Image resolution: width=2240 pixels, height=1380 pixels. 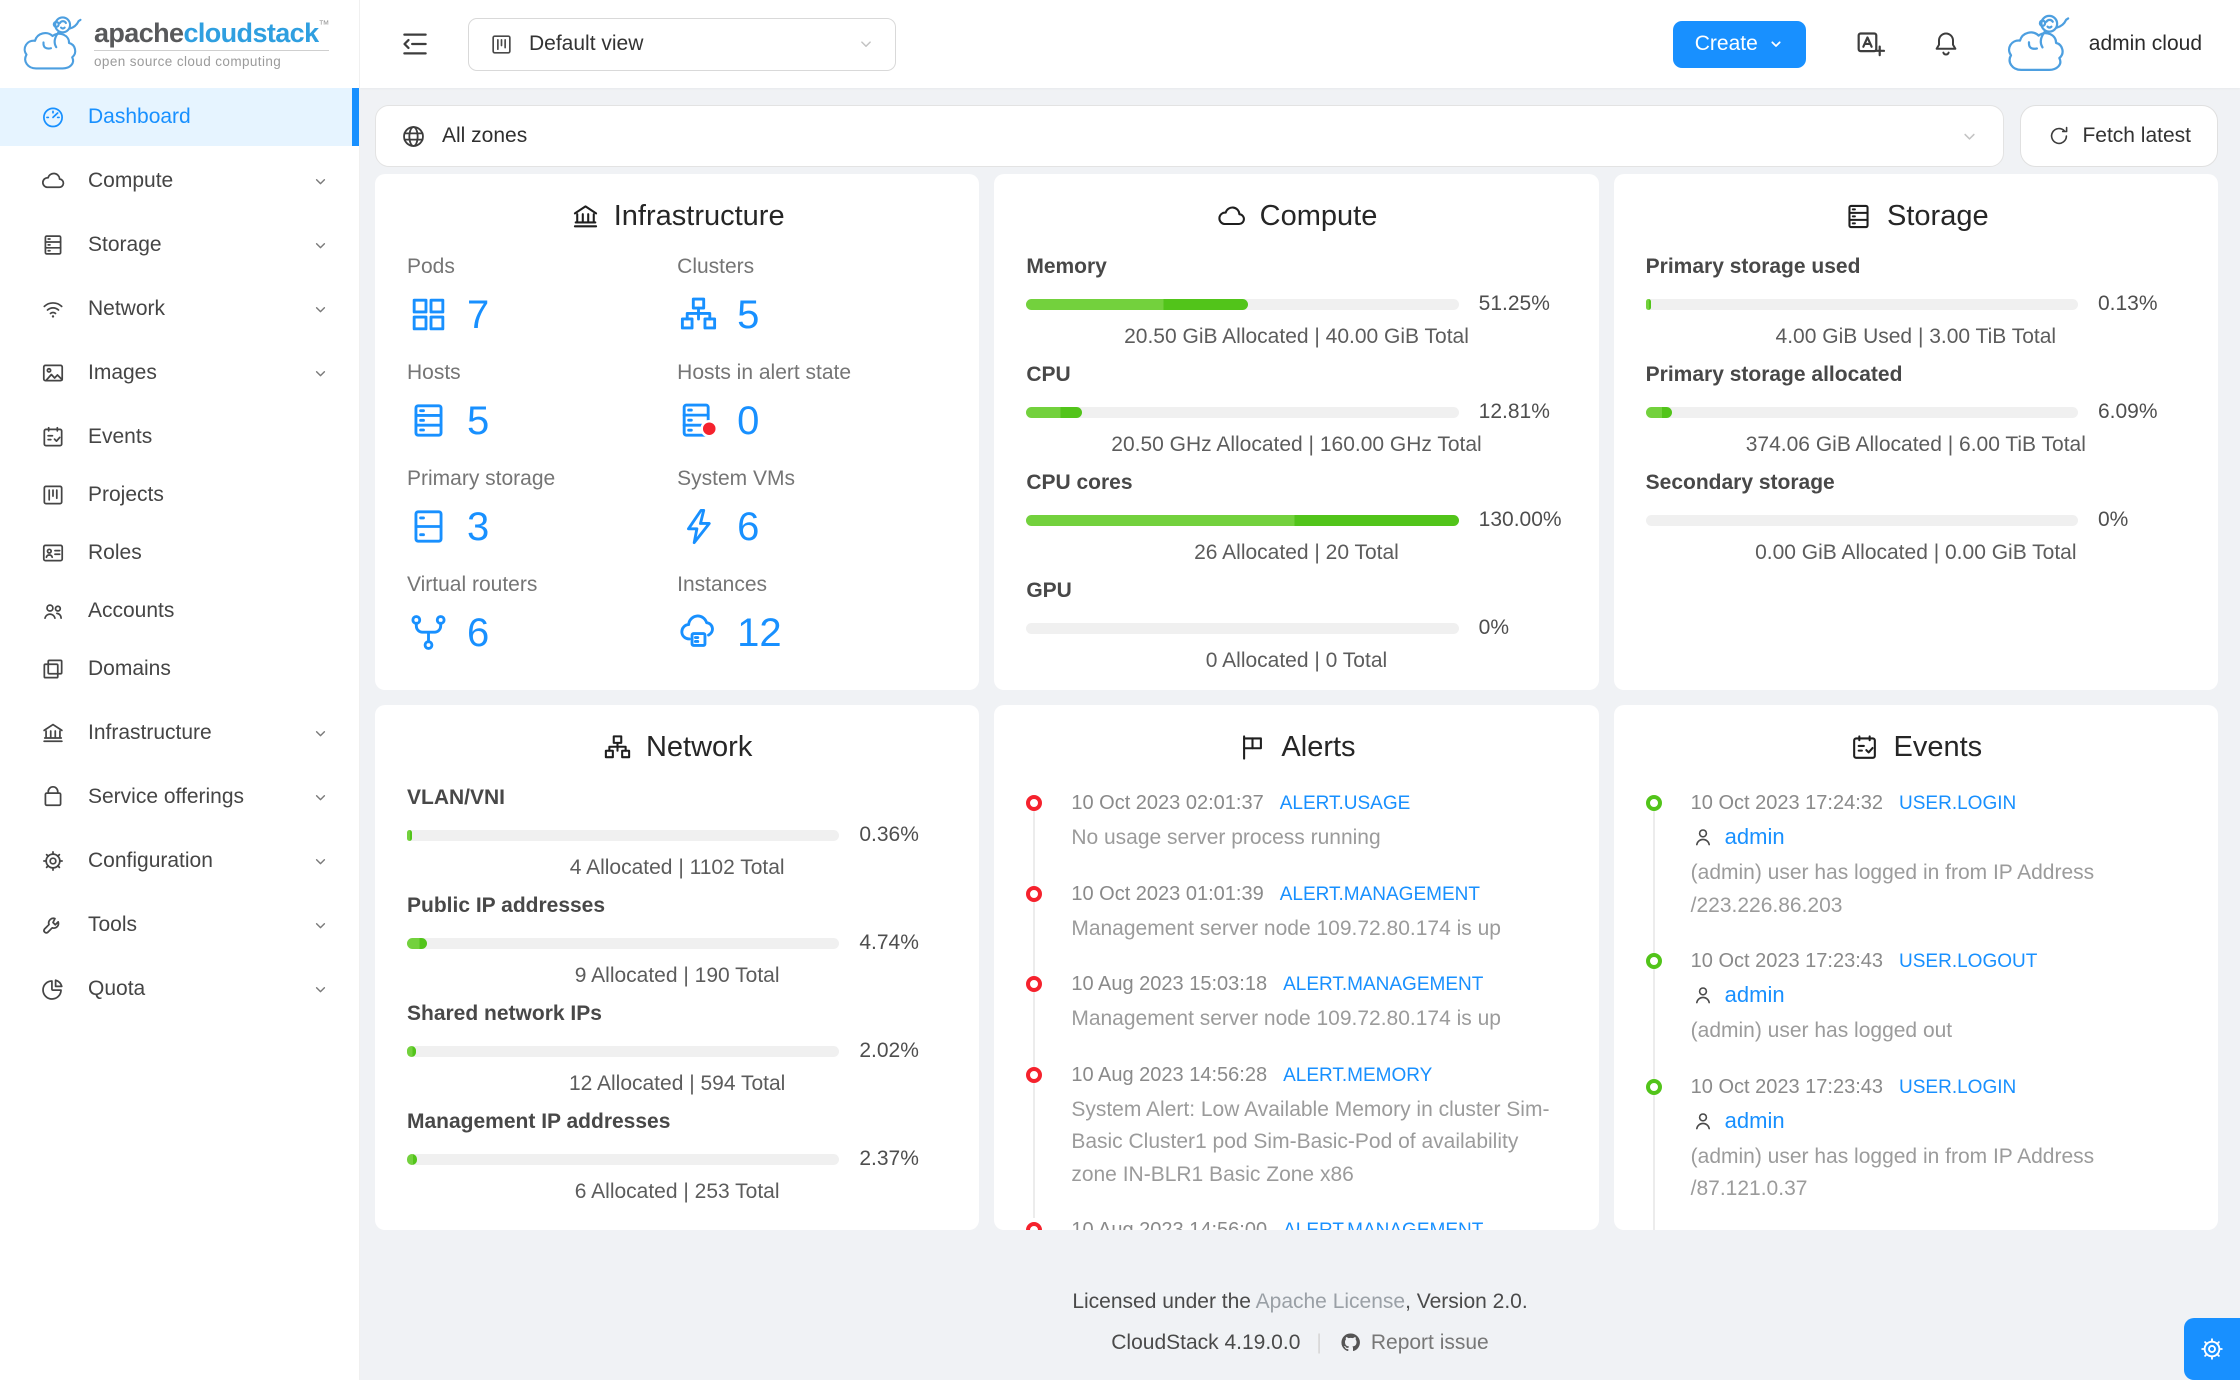 I want to click on translate-icon, so click(x=1870, y=44).